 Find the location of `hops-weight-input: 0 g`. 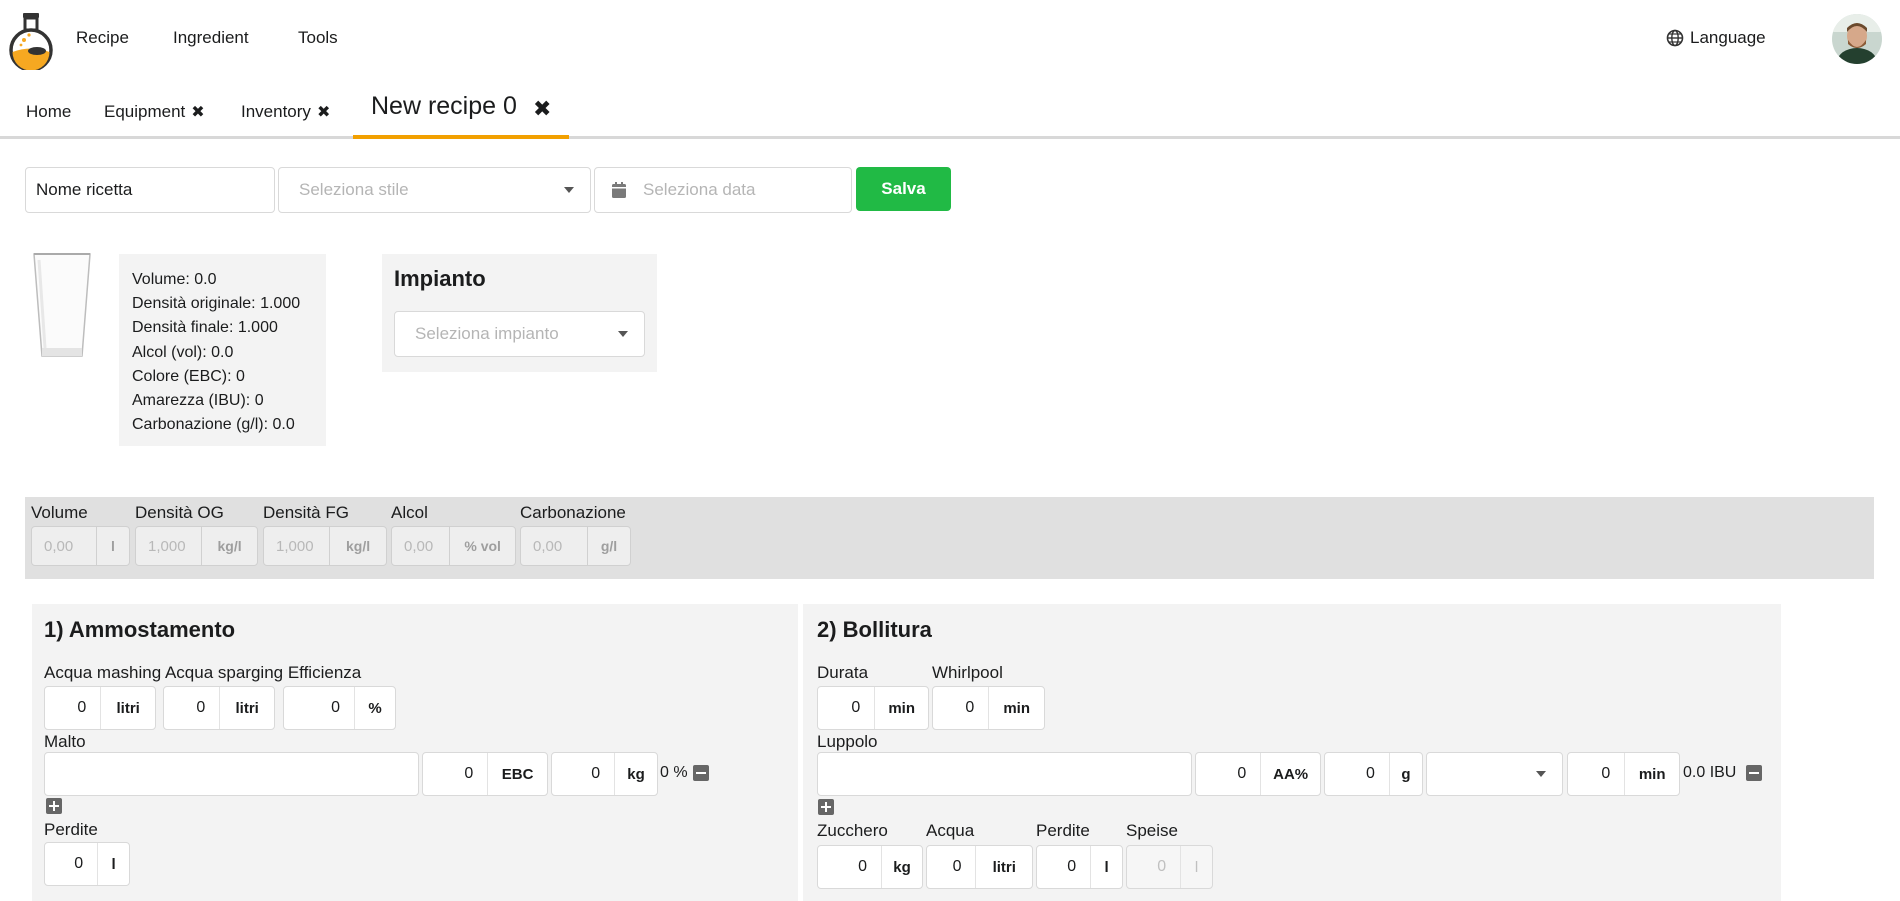

hops-weight-input: 0 g is located at coordinates (1373, 774).